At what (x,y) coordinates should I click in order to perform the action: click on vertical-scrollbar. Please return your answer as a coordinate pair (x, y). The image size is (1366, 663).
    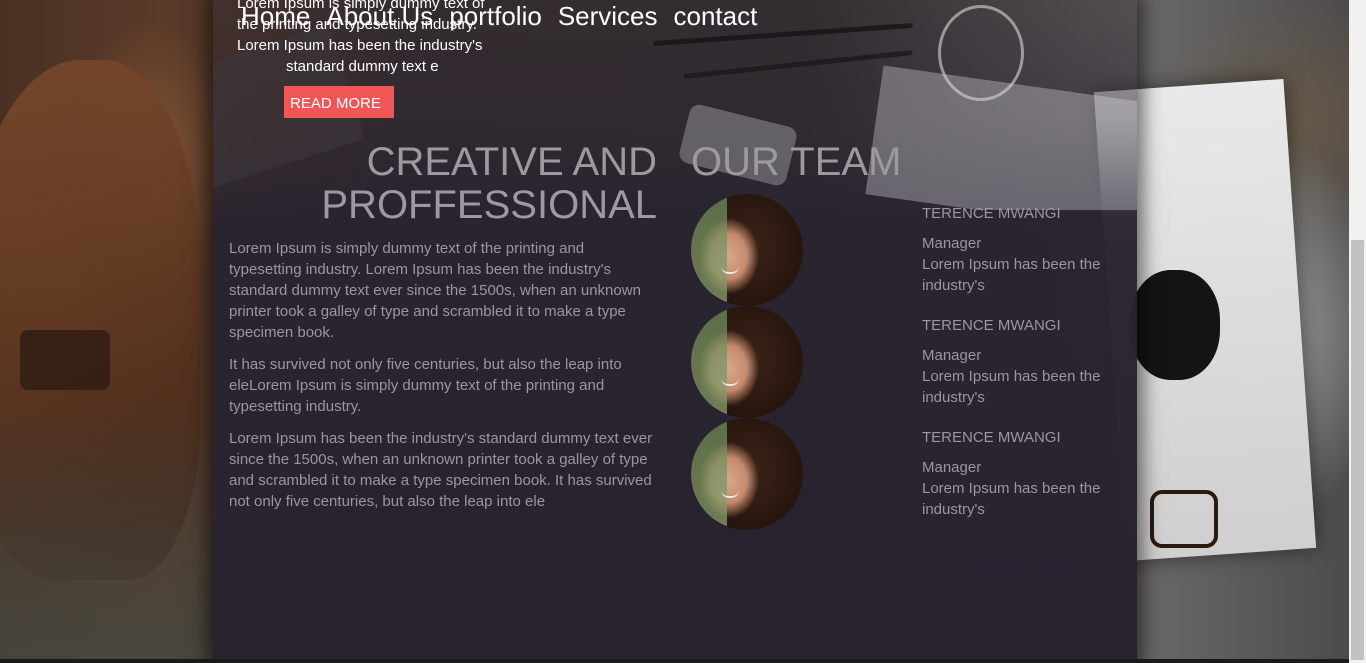
    Looking at the image, I should click on (1357, 331).